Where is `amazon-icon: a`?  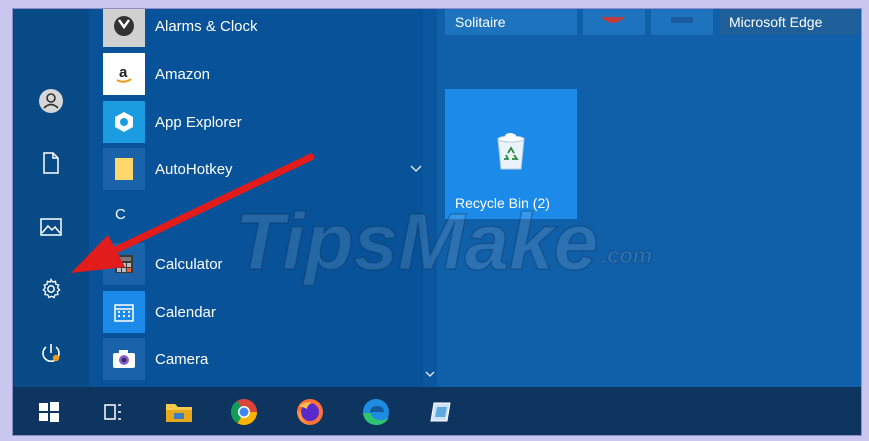 amazon-icon: a is located at coordinates (124, 73).